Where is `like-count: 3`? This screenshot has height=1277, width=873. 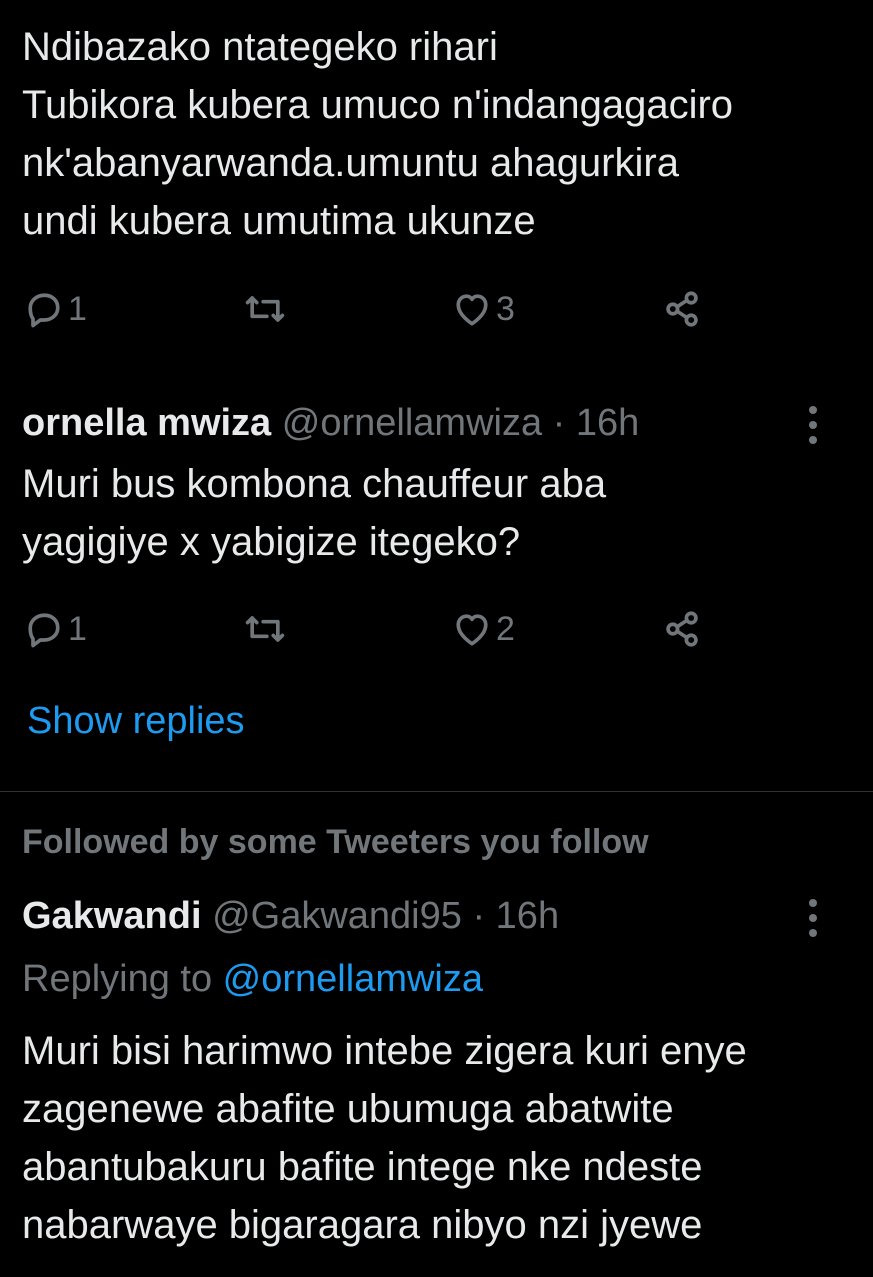
like-count: 3 is located at coordinates (505, 308).